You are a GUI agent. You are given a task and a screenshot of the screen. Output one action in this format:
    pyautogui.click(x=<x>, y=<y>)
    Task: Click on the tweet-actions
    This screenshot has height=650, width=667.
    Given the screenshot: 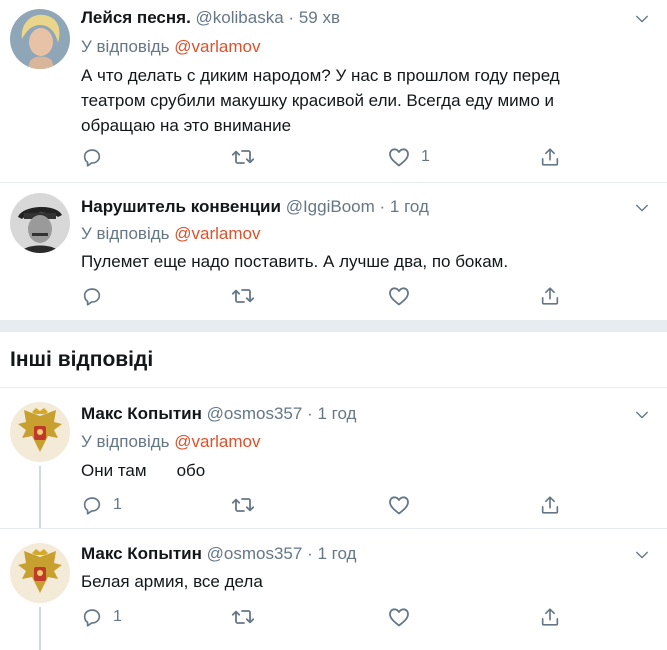 What is the action you would take?
    pyautogui.click(x=331, y=296)
    